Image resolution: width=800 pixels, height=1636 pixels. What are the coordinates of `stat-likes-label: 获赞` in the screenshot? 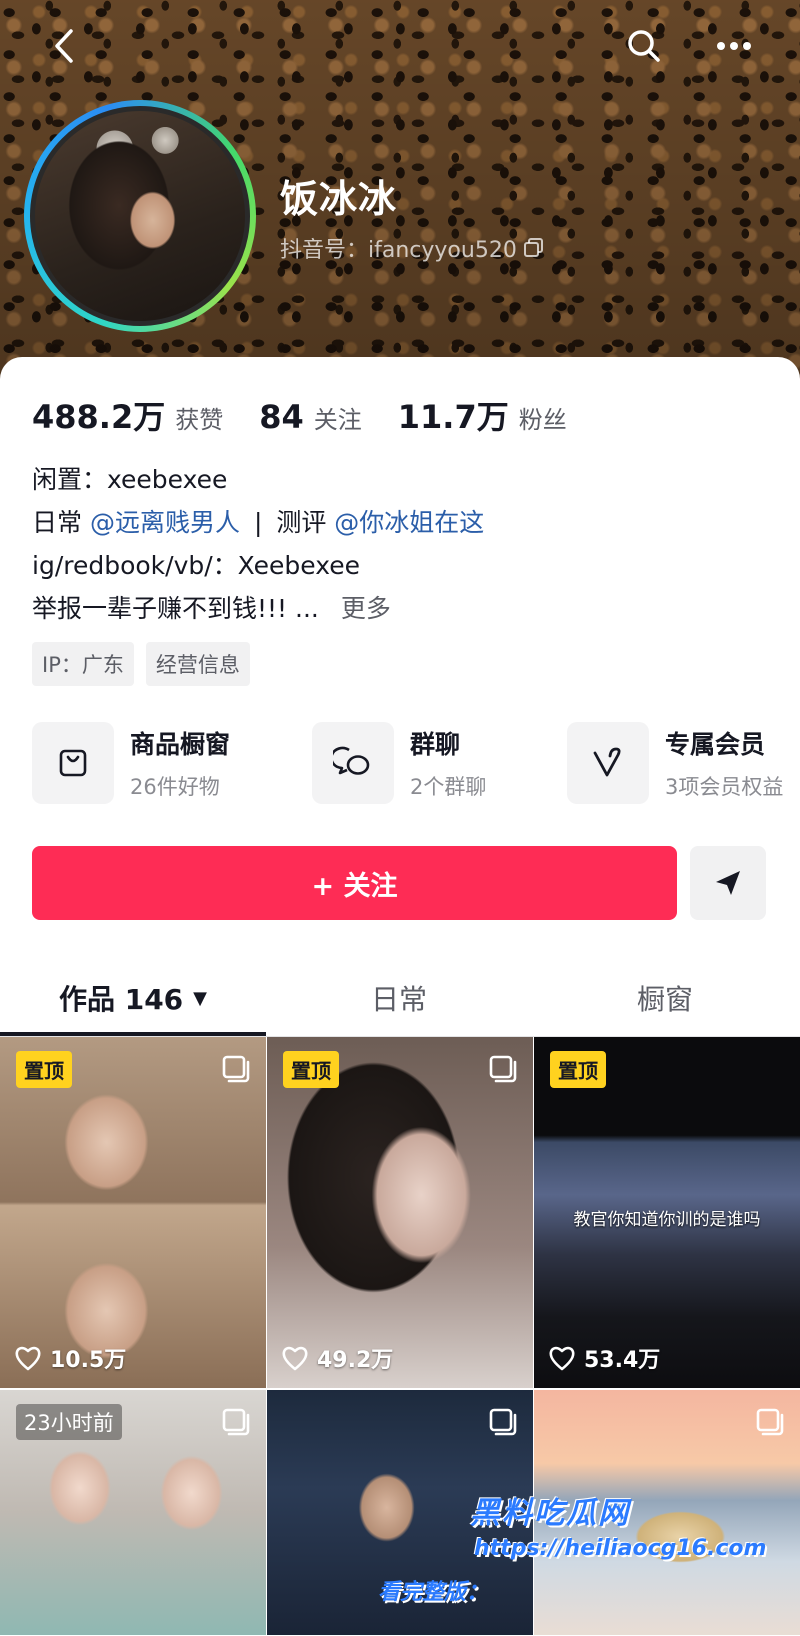 It's located at (199, 420).